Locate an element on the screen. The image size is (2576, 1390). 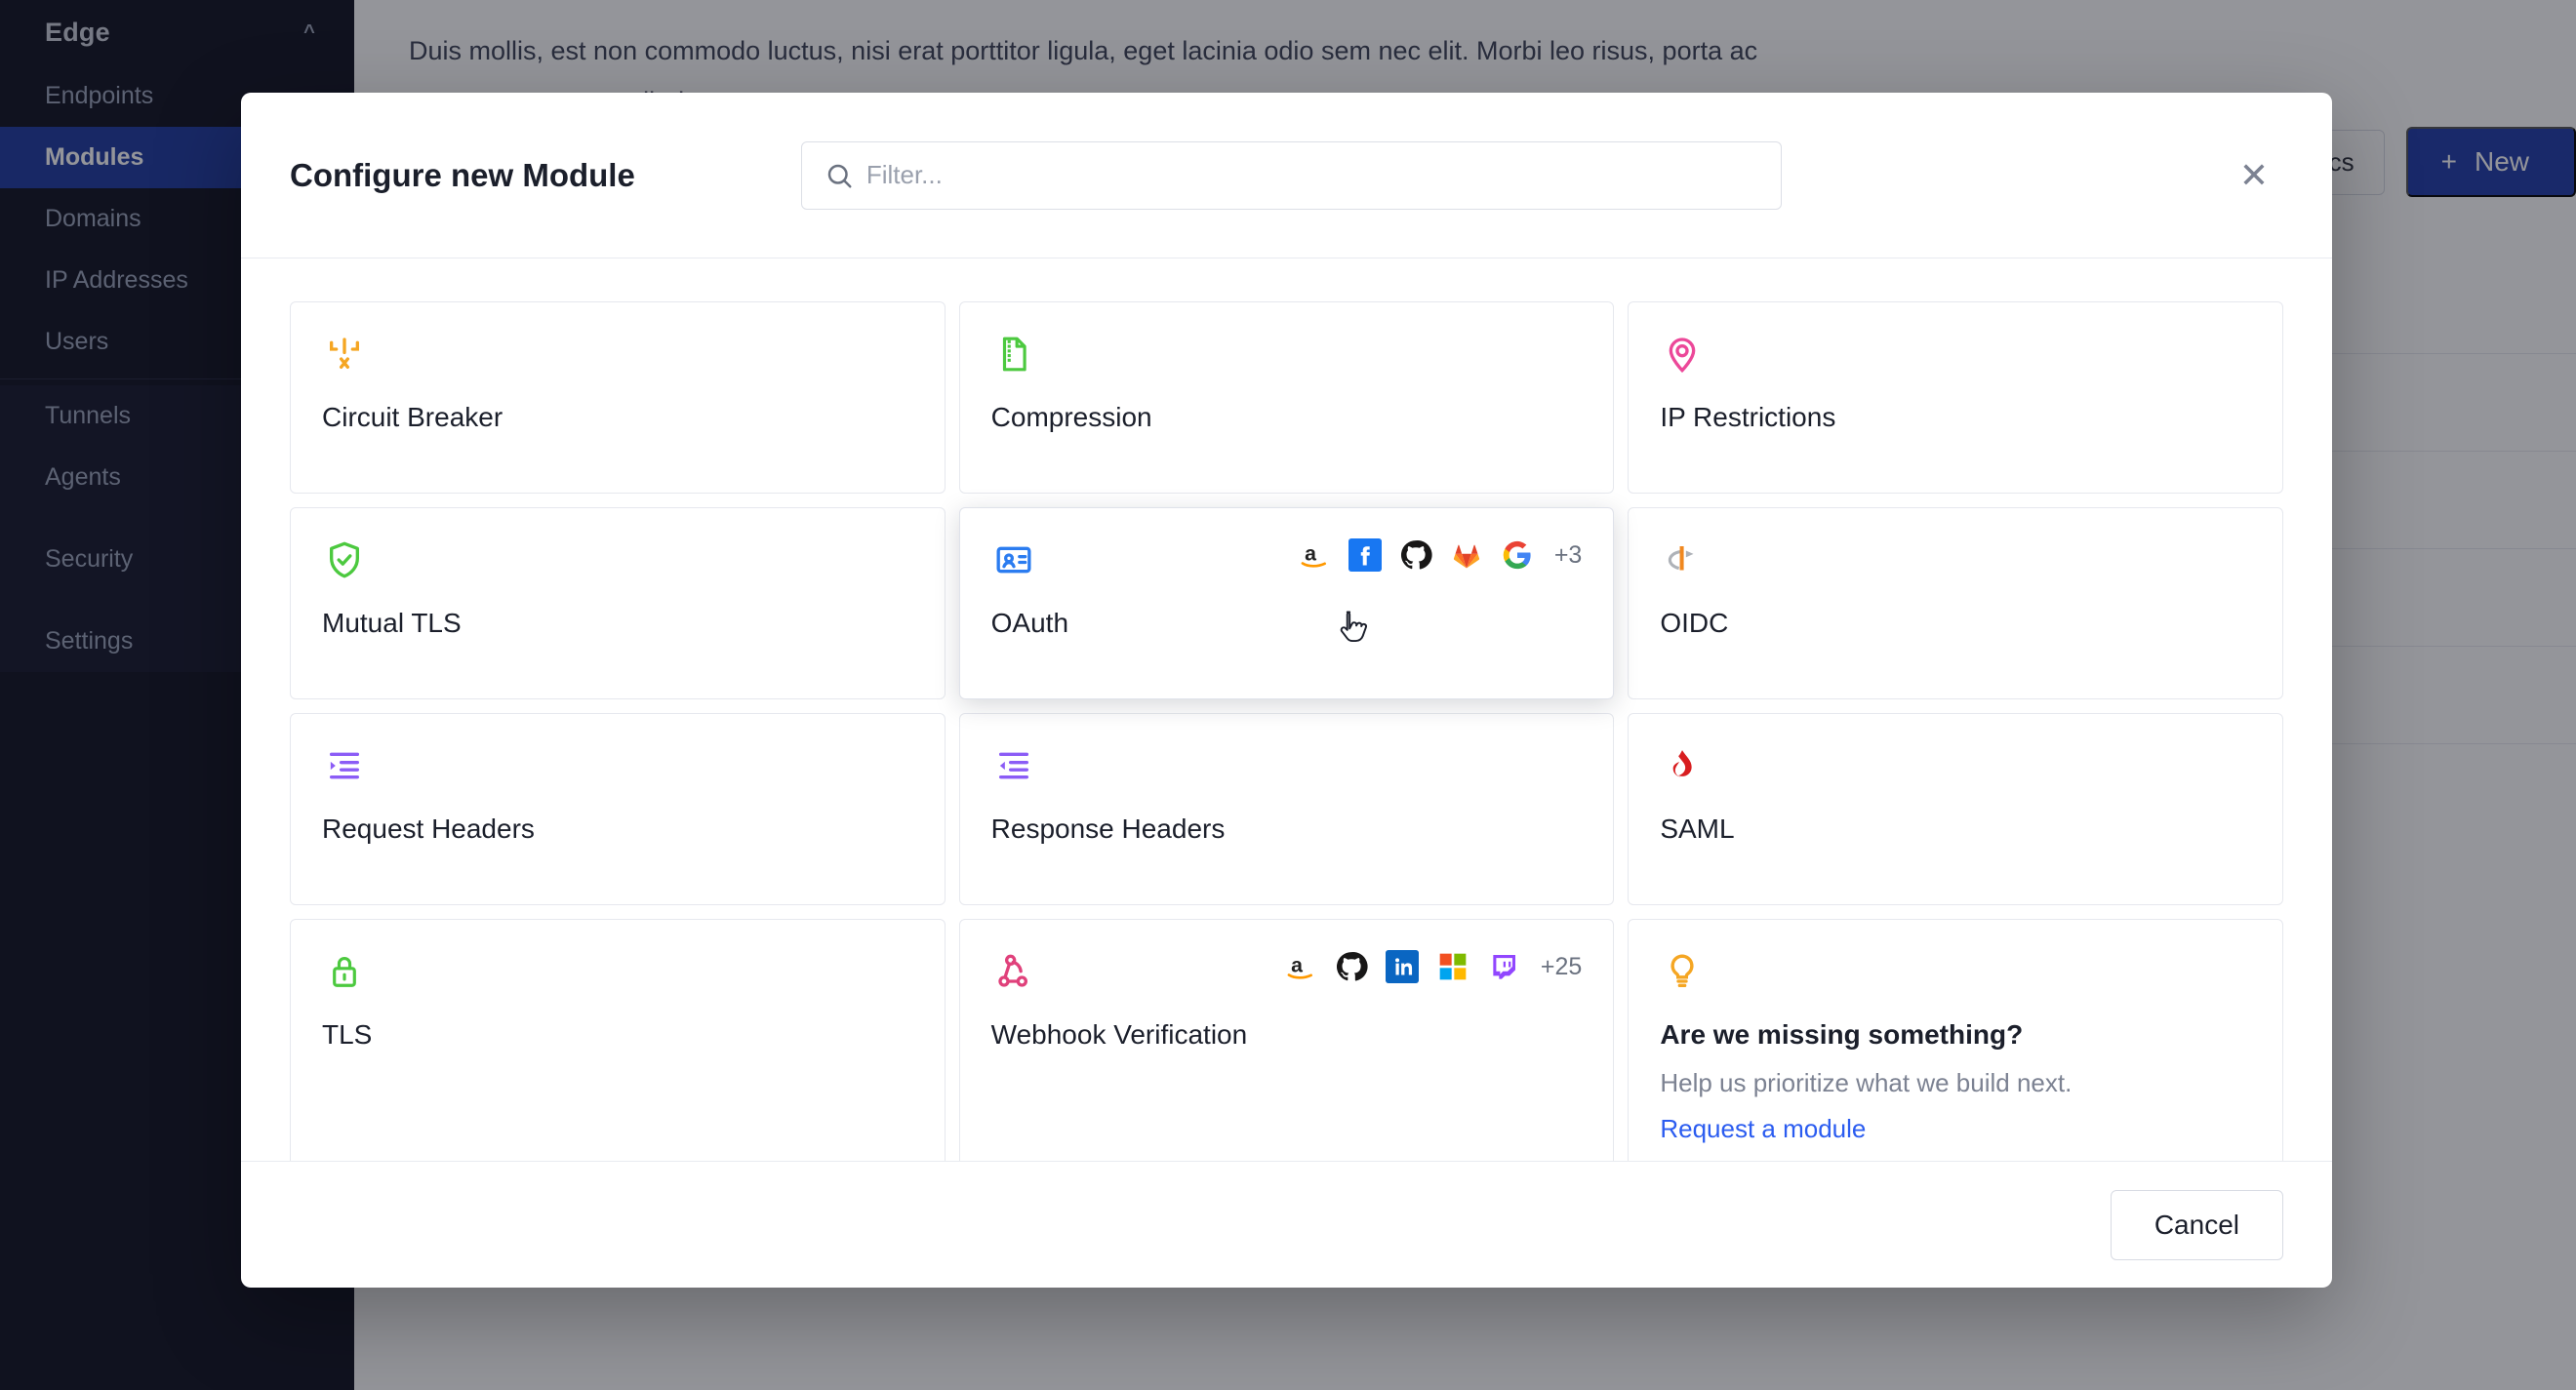
promo-subtitle: Help us prioritize what we build next. is located at coordinates (1866, 1082).